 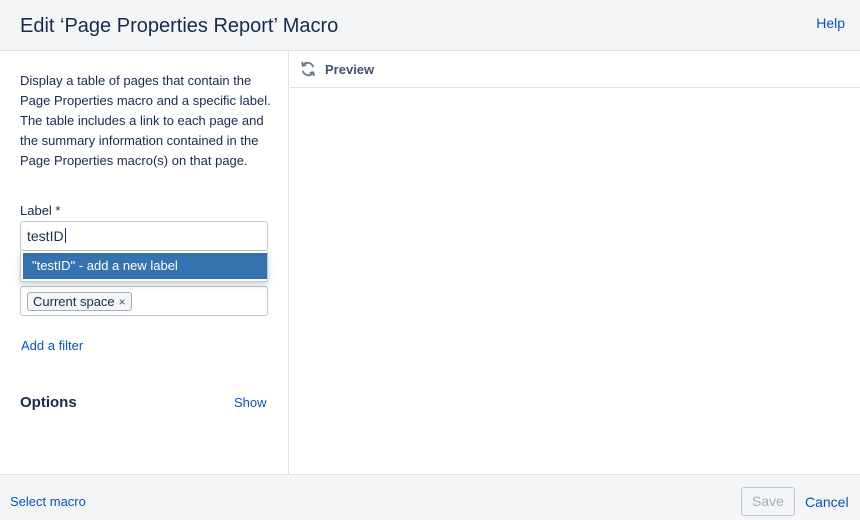 What do you see at coordinates (65, 235) in the screenshot?
I see `text-caret` at bounding box center [65, 235].